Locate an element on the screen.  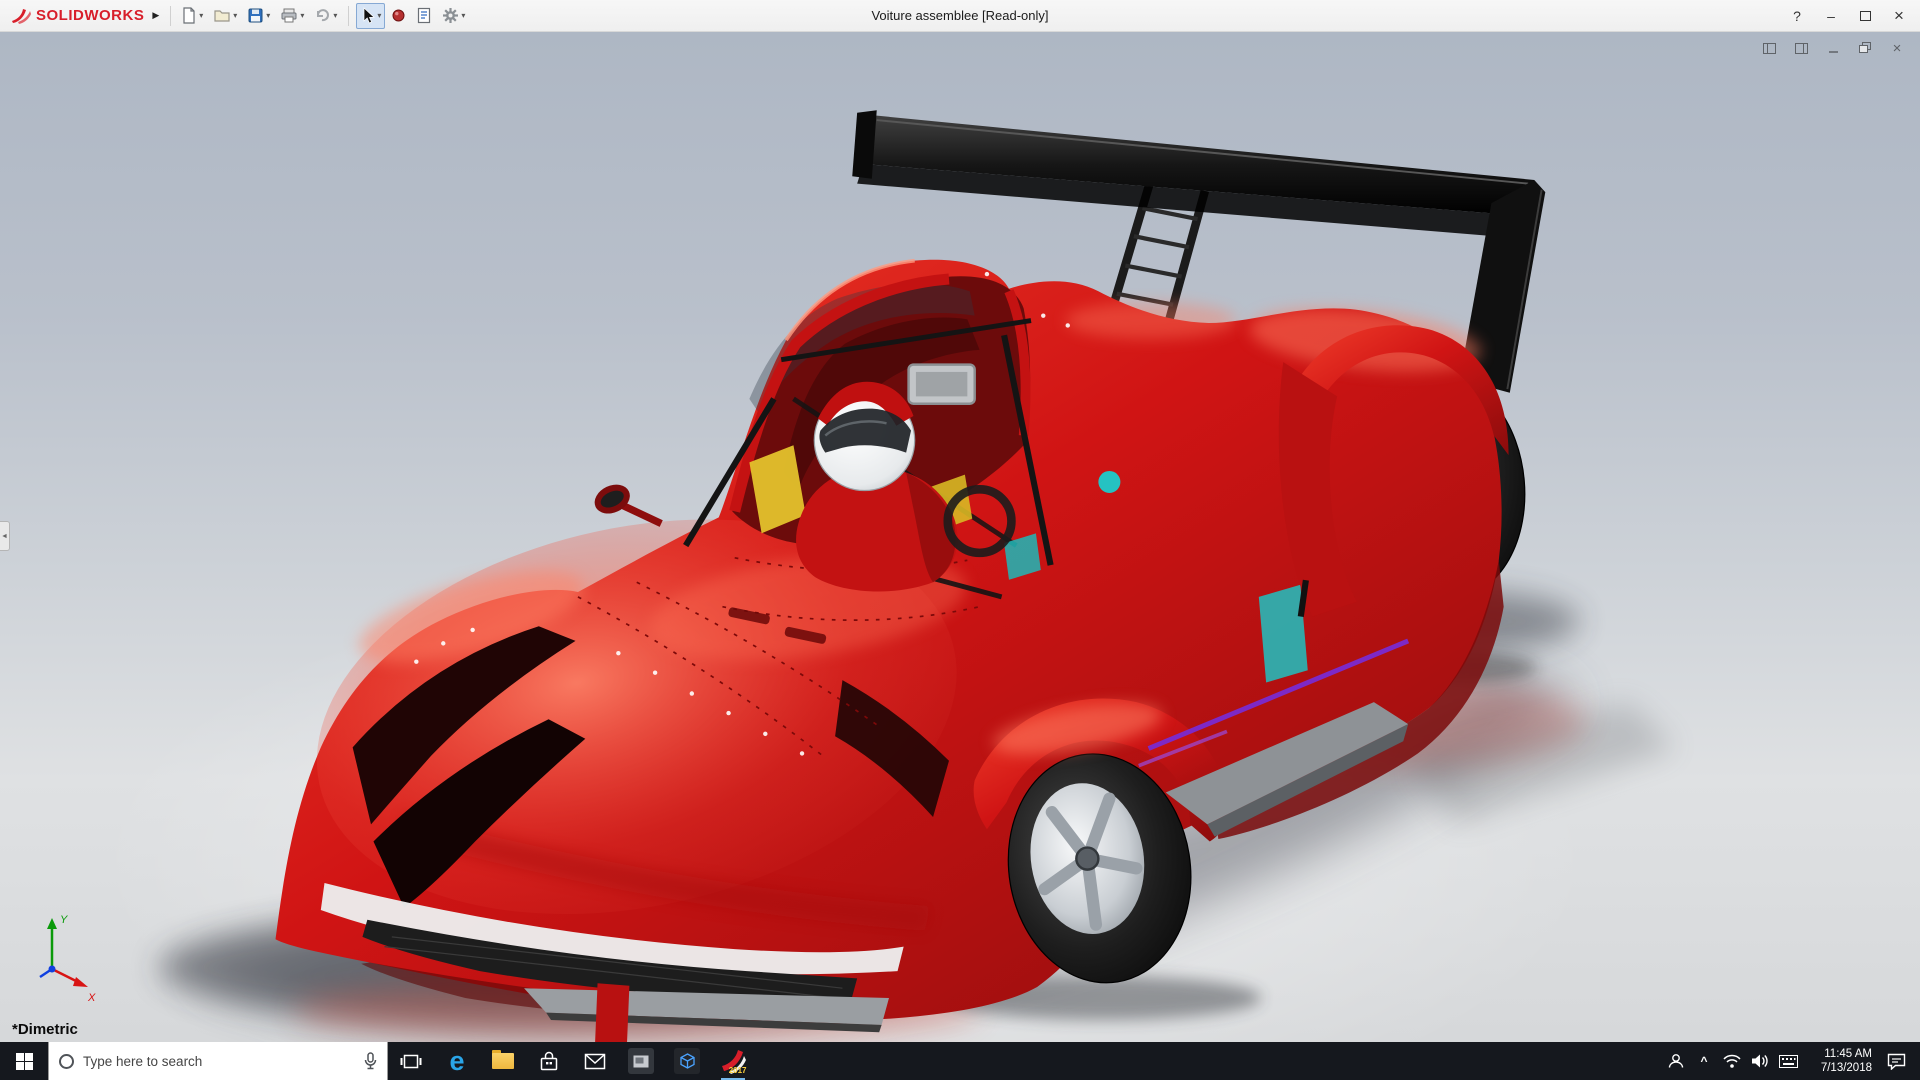
main-toolbar: ▾ ▾ ▾ ▾ ▾ ▾ ▾ is located at coordinates (322, 15).